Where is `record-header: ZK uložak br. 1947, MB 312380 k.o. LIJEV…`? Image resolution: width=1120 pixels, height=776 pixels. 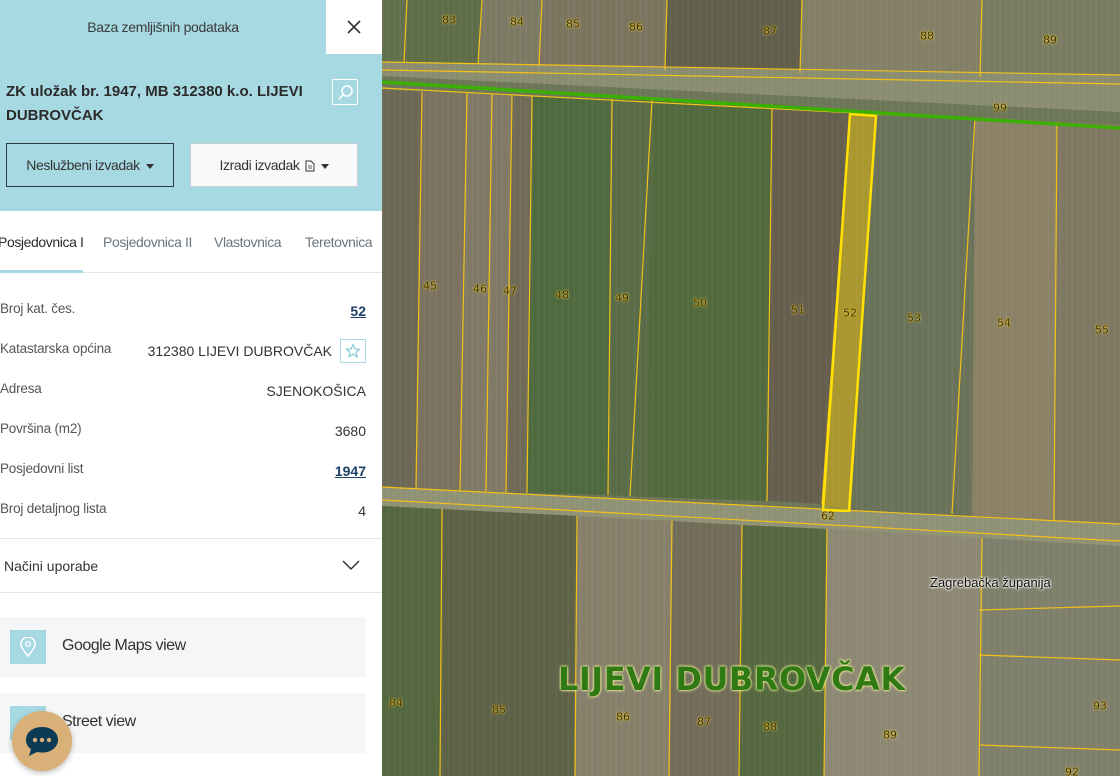 record-header: ZK uložak br. 1947, MB 312380 k.o. LIJEV… is located at coordinates (191, 132).